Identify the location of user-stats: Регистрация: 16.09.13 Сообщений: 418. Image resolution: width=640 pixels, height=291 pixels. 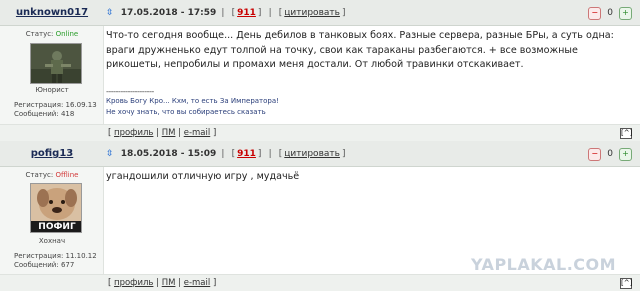
(55, 110).